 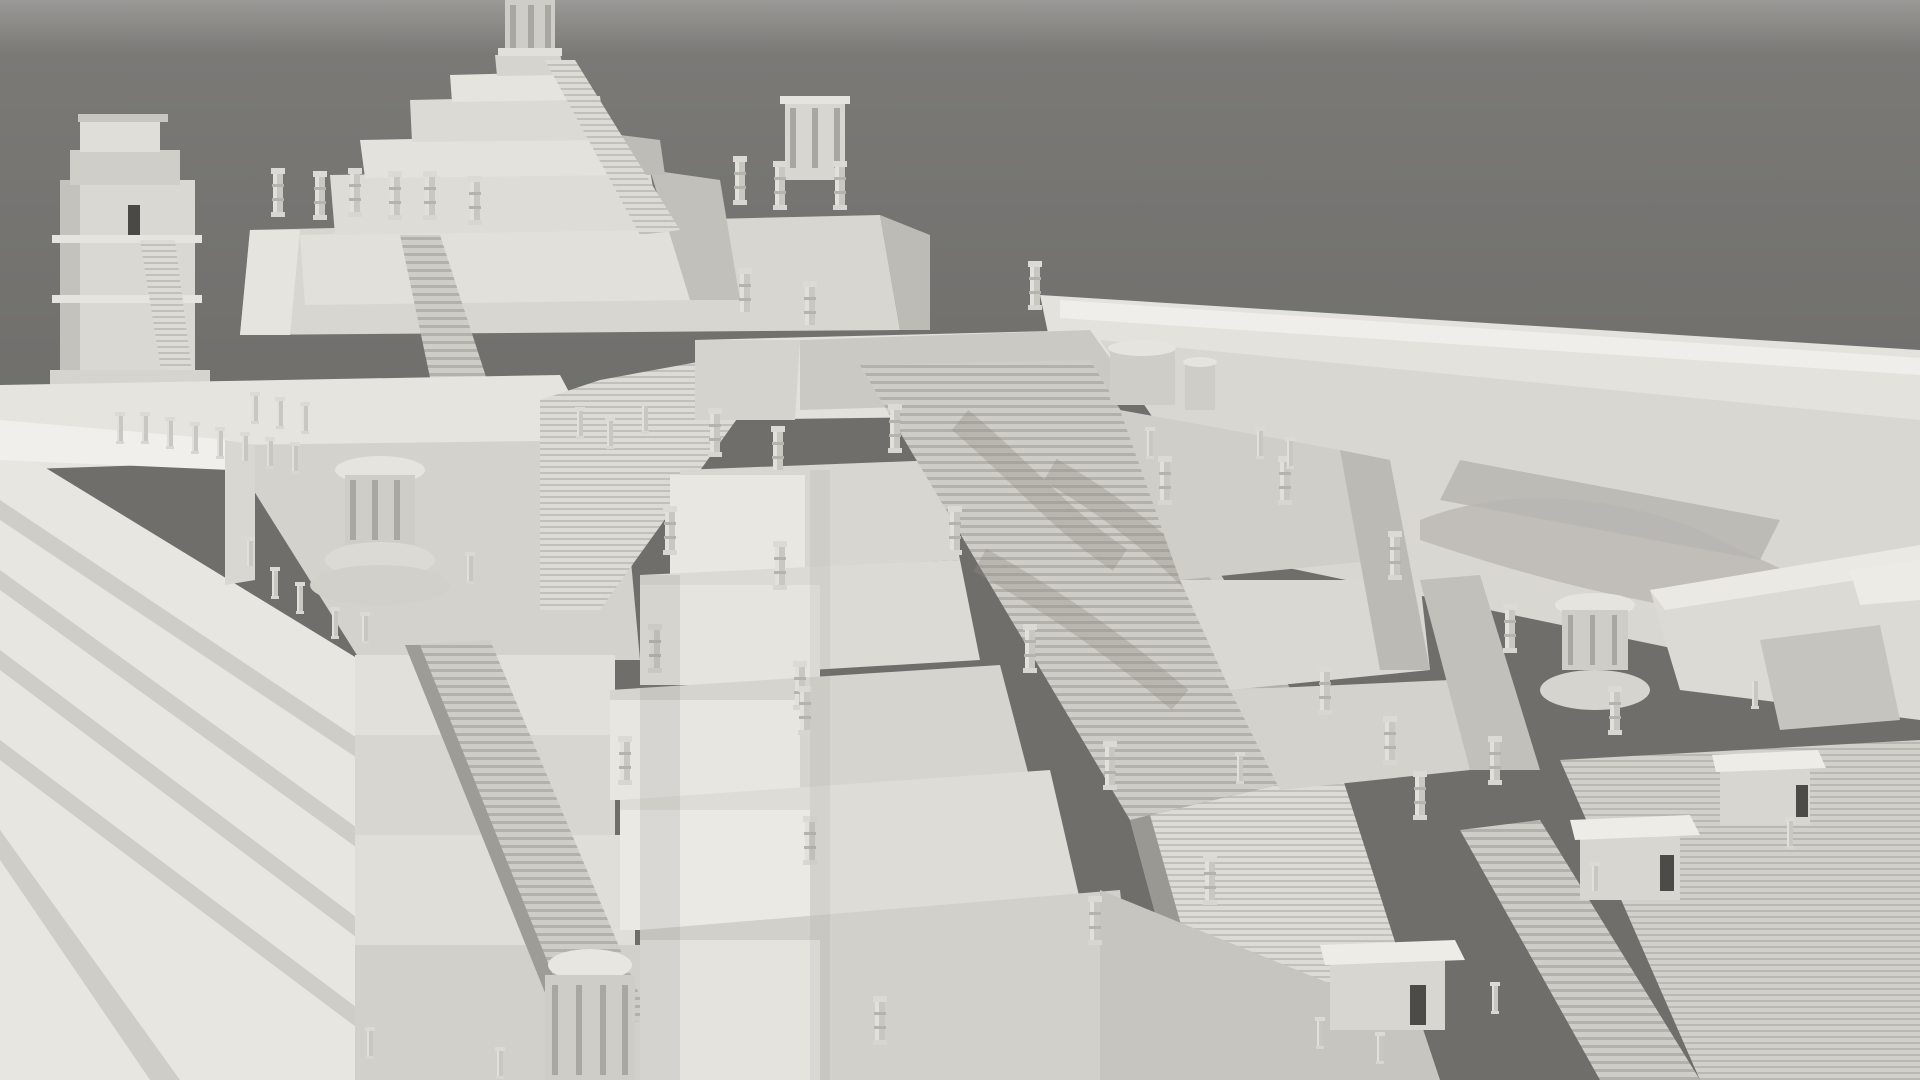 What do you see at coordinates (1392, 985) in the screenshot?
I see `shrine-front-right` at bounding box center [1392, 985].